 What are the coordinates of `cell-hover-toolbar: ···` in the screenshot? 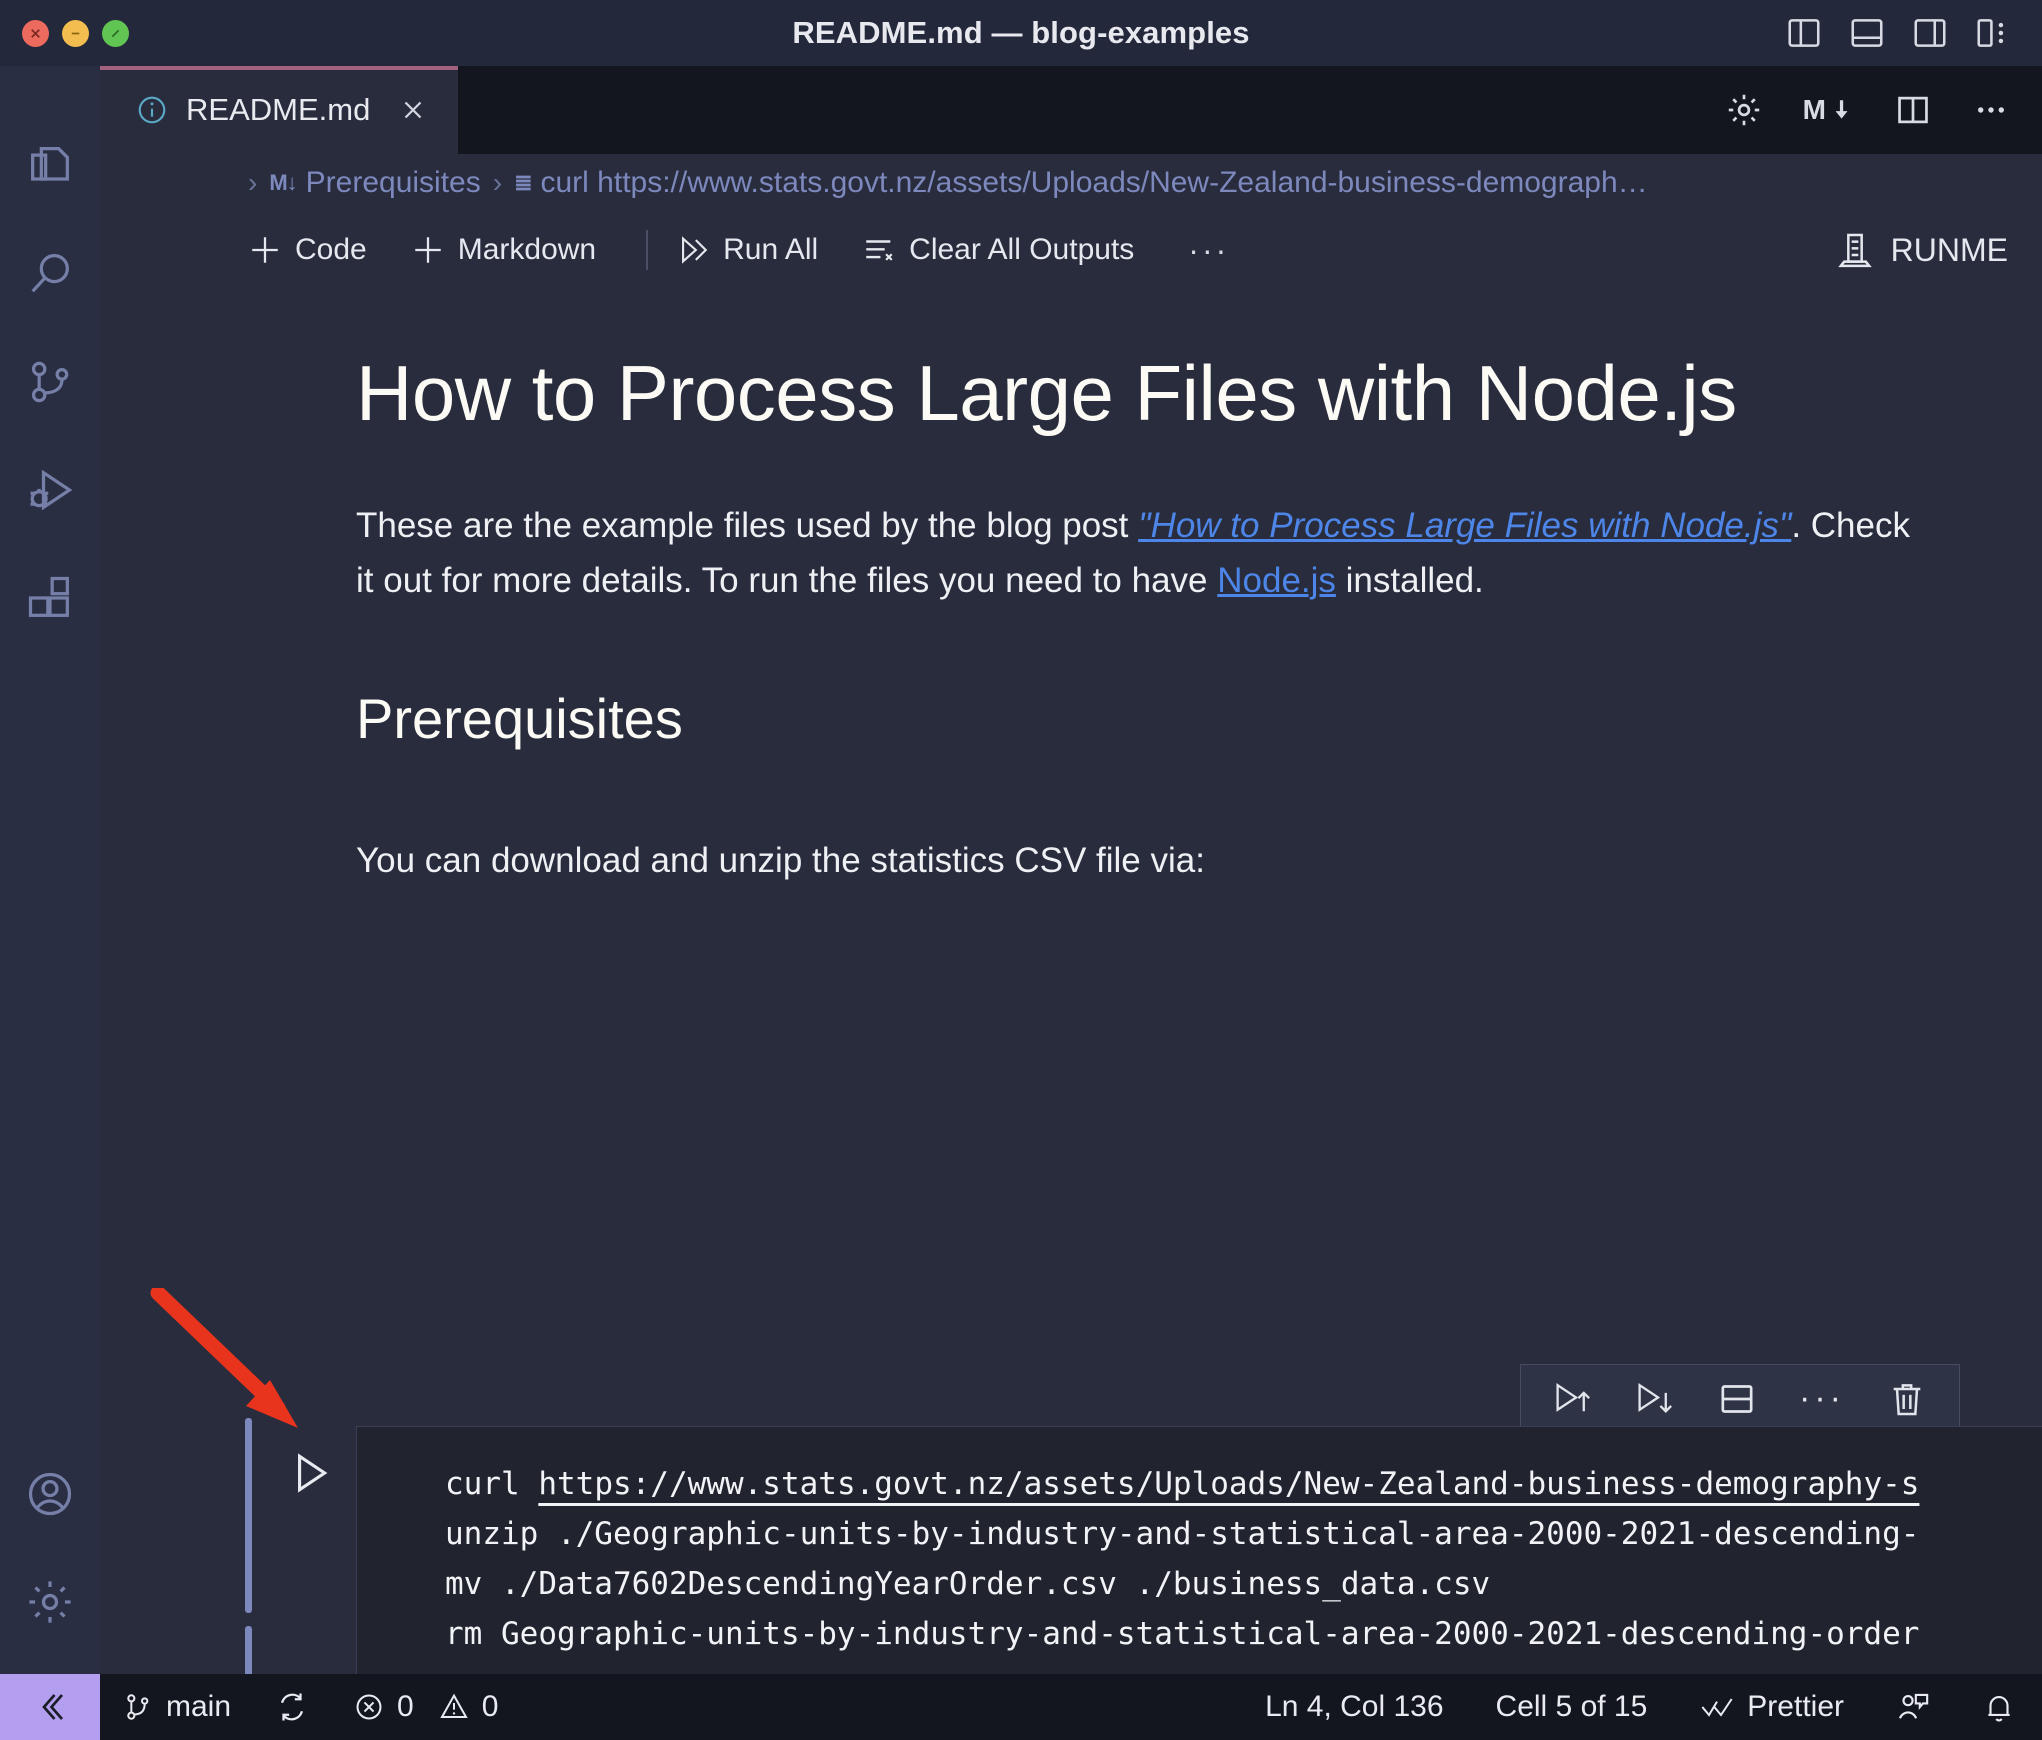 It's located at (1740, 1399).